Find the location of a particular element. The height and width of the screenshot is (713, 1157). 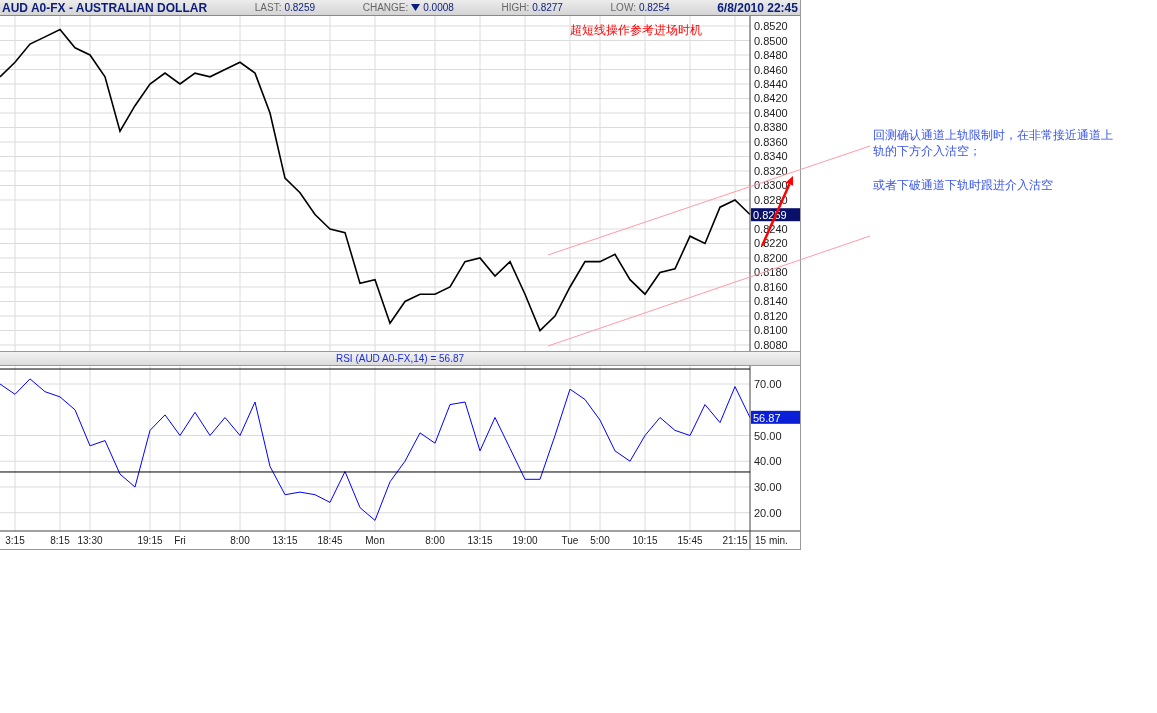

instrument-title: AUD A0-FX - AUSTRALIAN DOLLAR is located at coordinates (105, 7).